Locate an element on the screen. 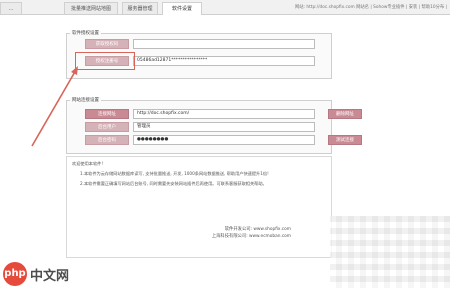 The width and height of the screenshot is (450, 288). password-input: ●●●●●●●● is located at coordinates (224, 140).